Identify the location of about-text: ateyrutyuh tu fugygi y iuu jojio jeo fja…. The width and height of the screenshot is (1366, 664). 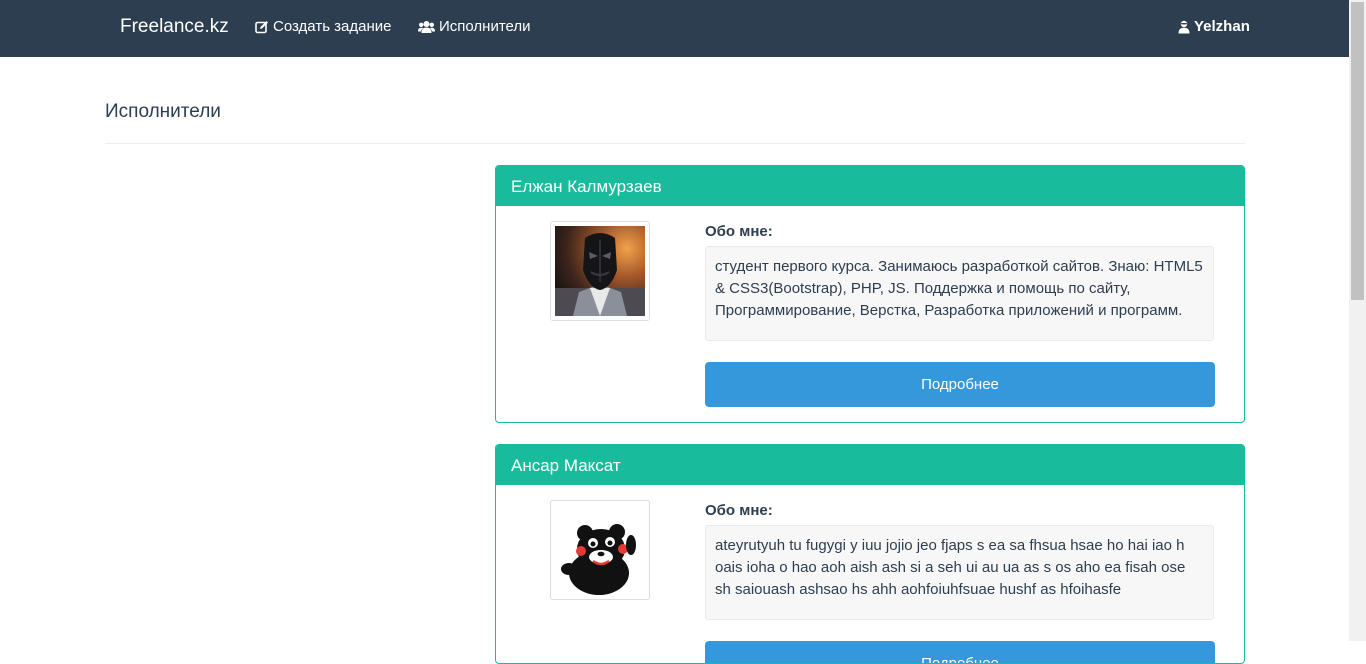
(959, 572).